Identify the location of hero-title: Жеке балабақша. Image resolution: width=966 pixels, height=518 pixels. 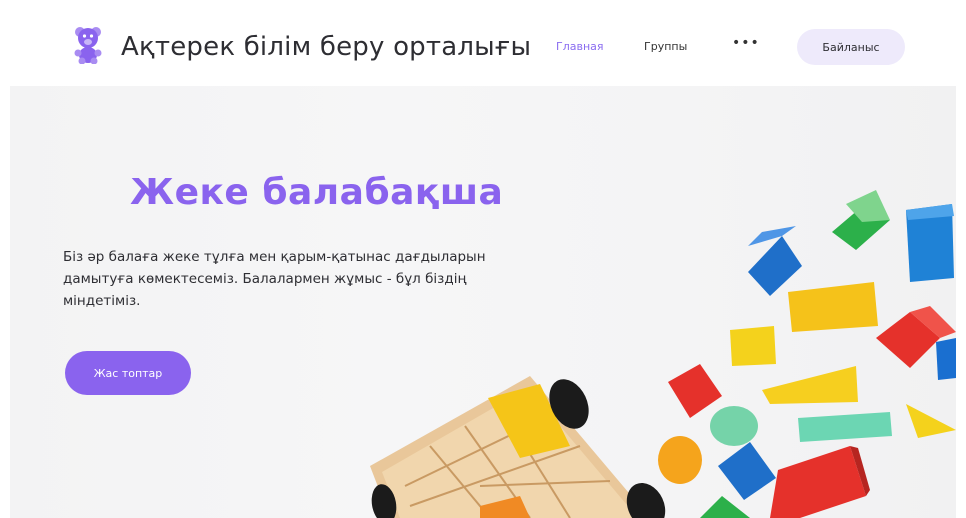
(317, 192).